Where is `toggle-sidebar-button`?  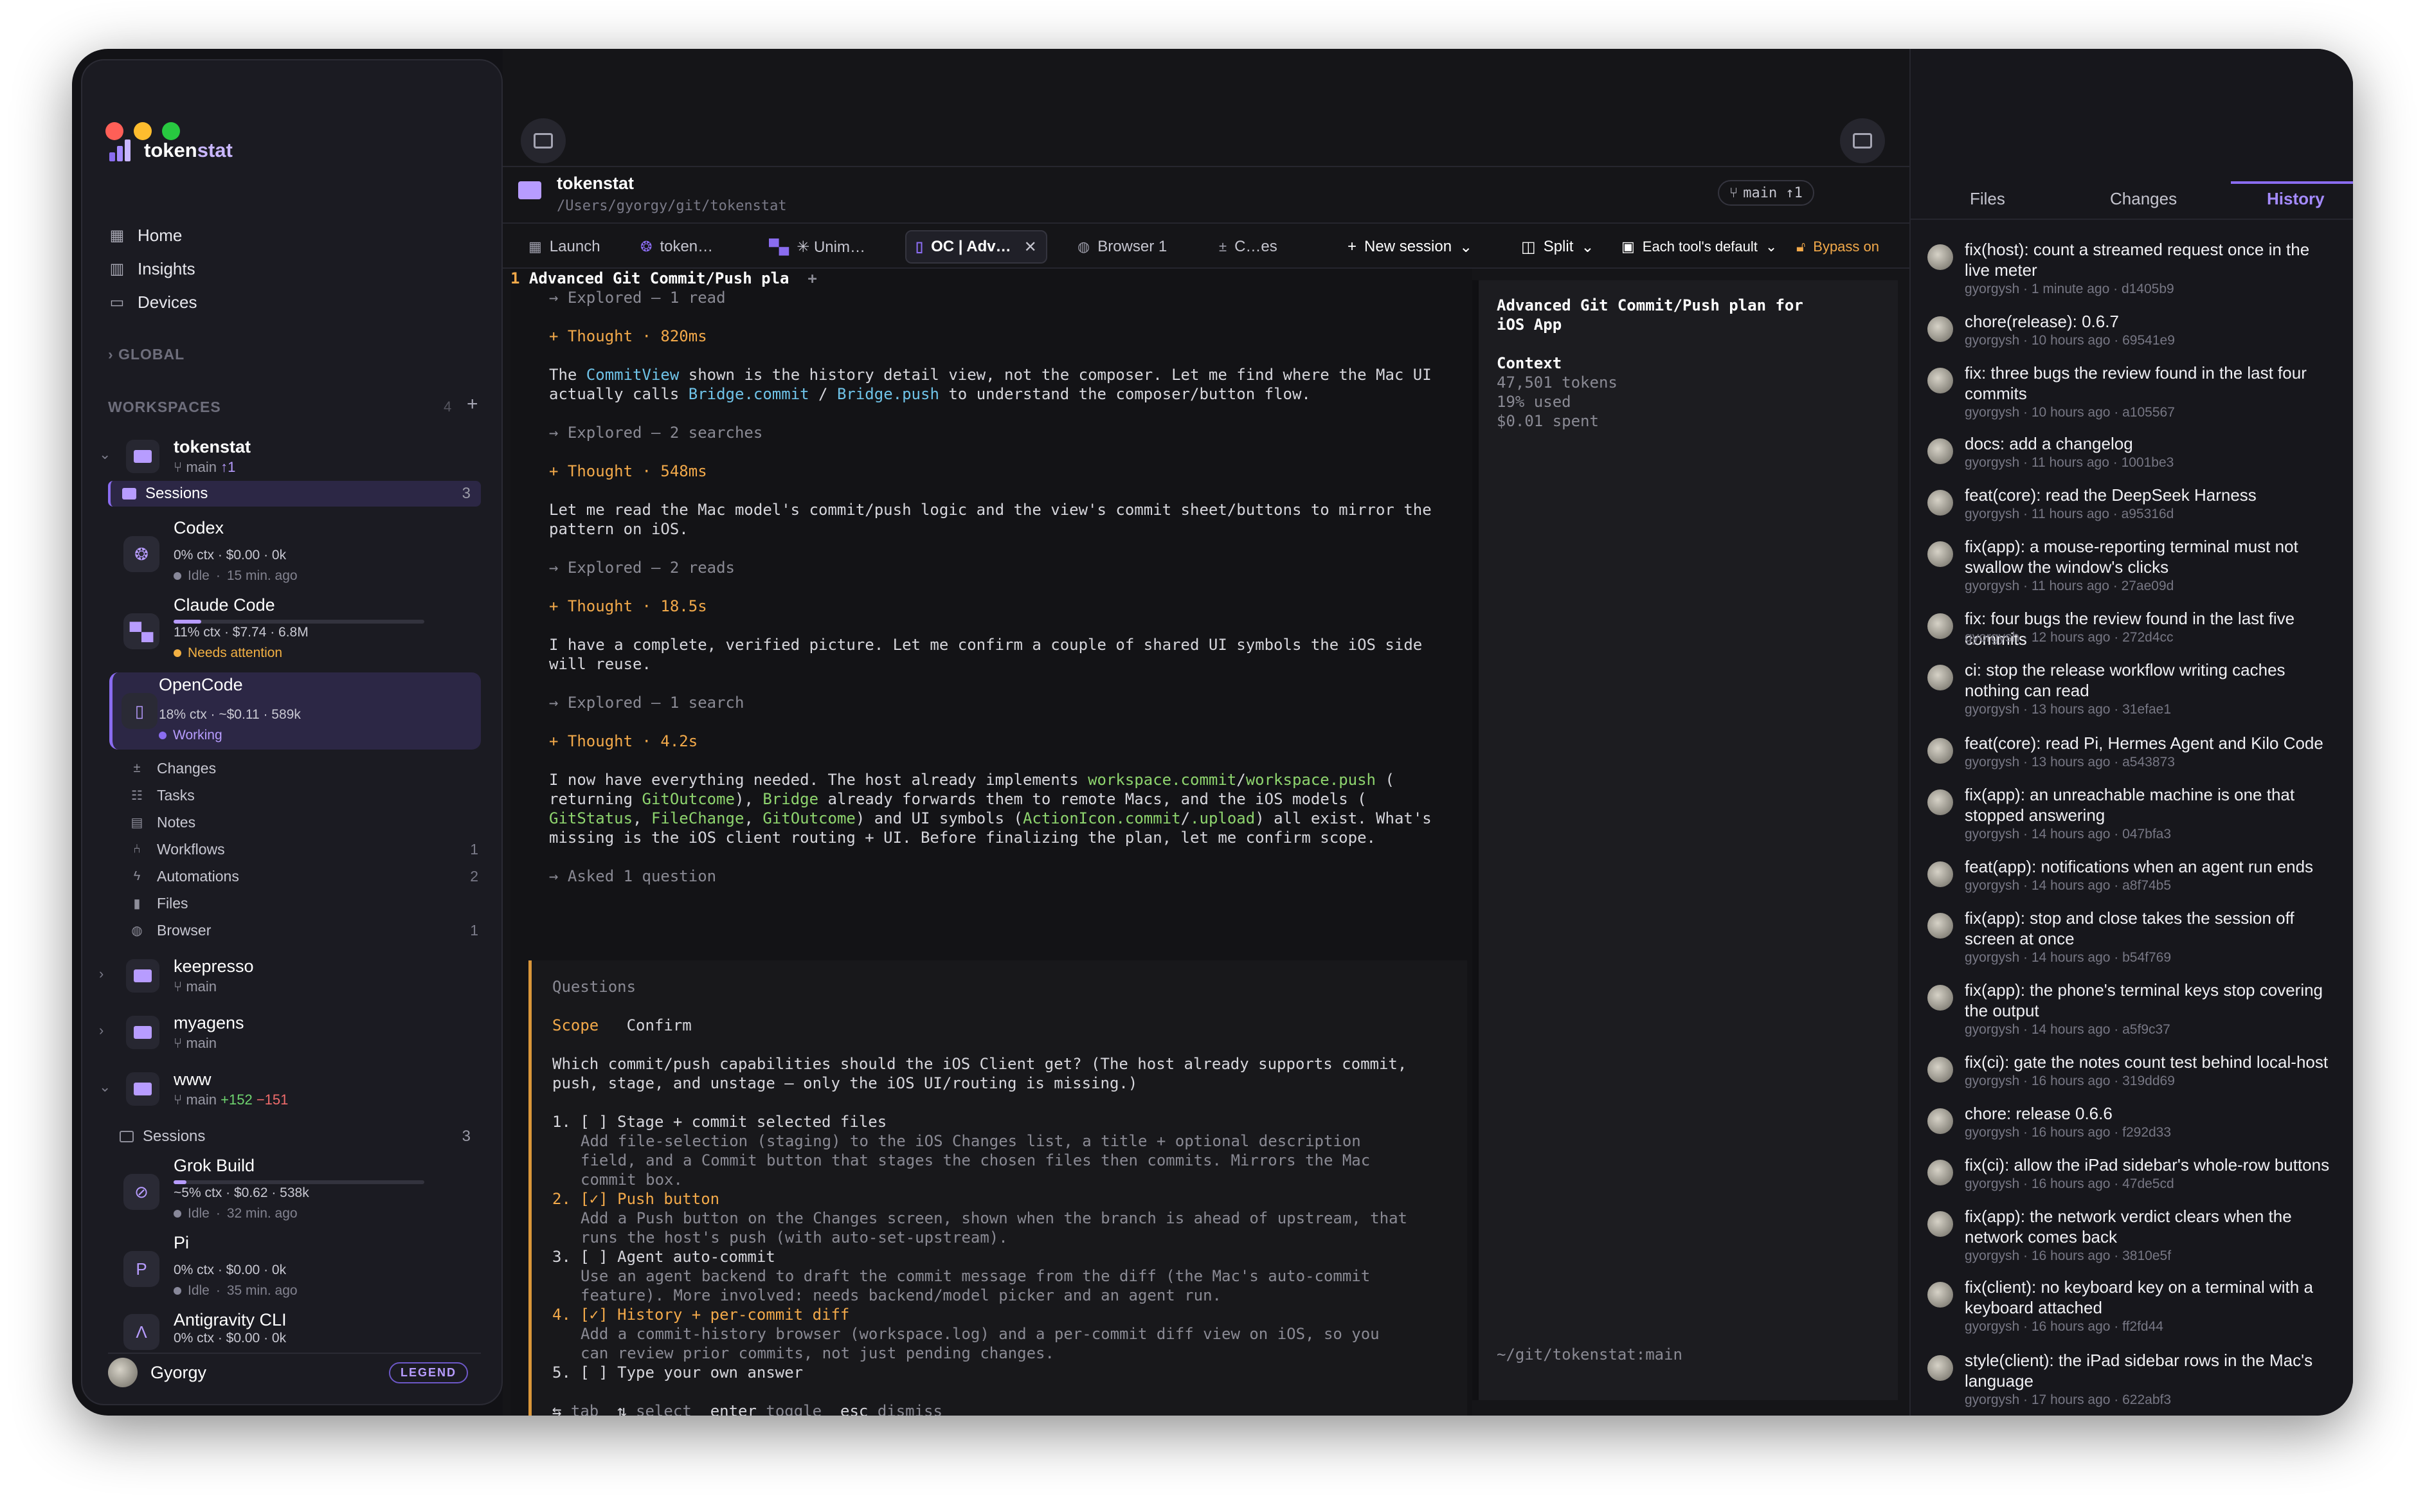 toggle-sidebar-button is located at coordinates (543, 141).